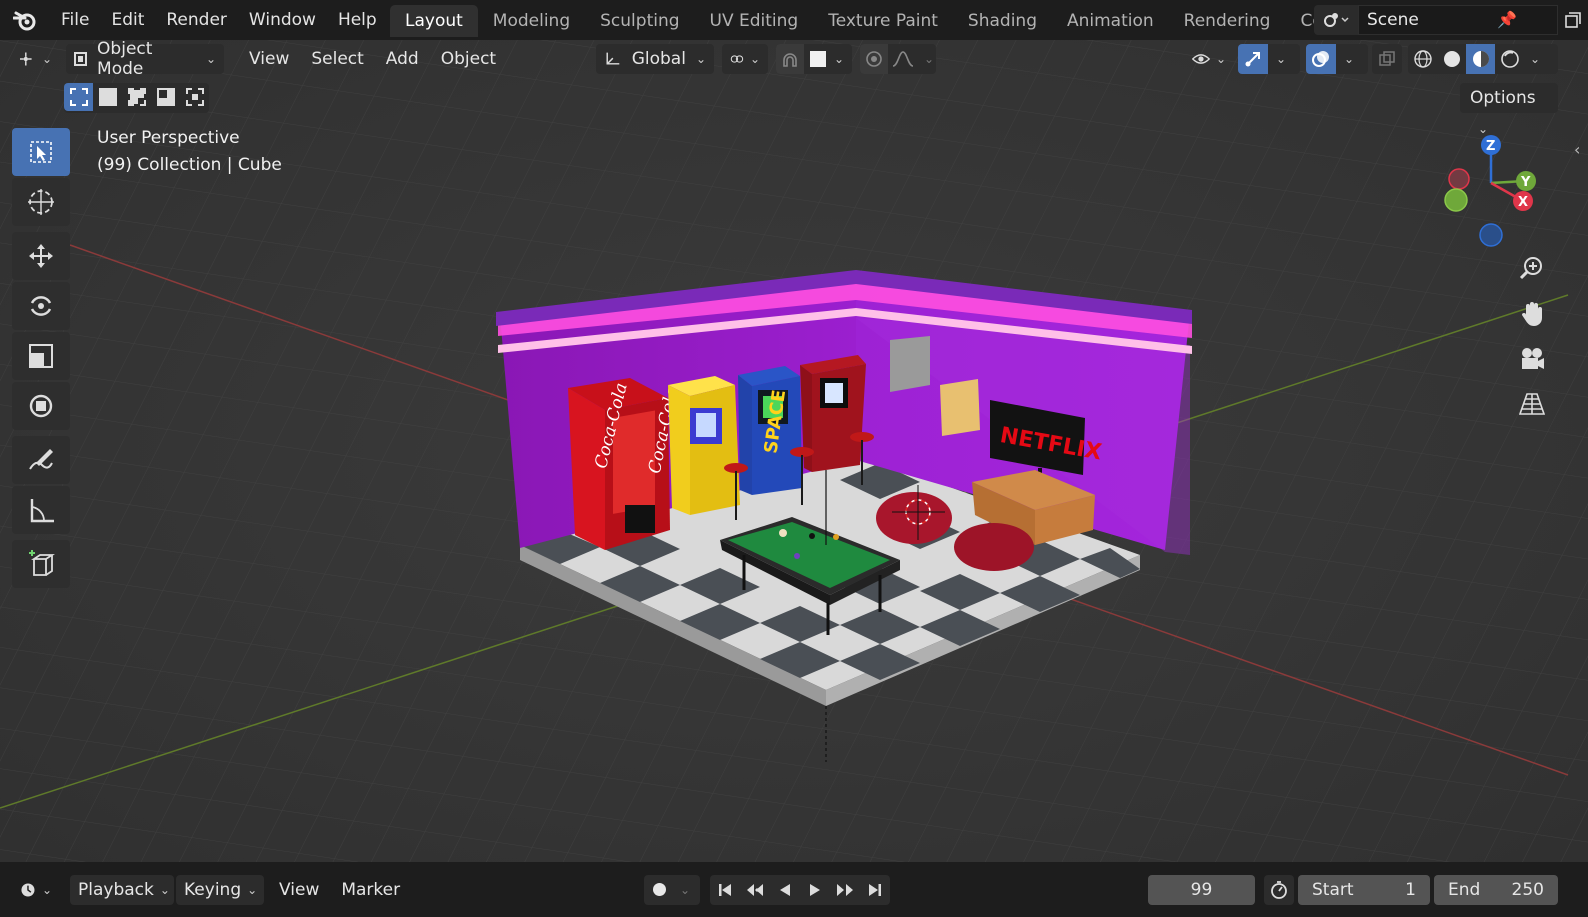  What do you see at coordinates (41, 564) in the screenshot?
I see `add-cube-tool` at bounding box center [41, 564].